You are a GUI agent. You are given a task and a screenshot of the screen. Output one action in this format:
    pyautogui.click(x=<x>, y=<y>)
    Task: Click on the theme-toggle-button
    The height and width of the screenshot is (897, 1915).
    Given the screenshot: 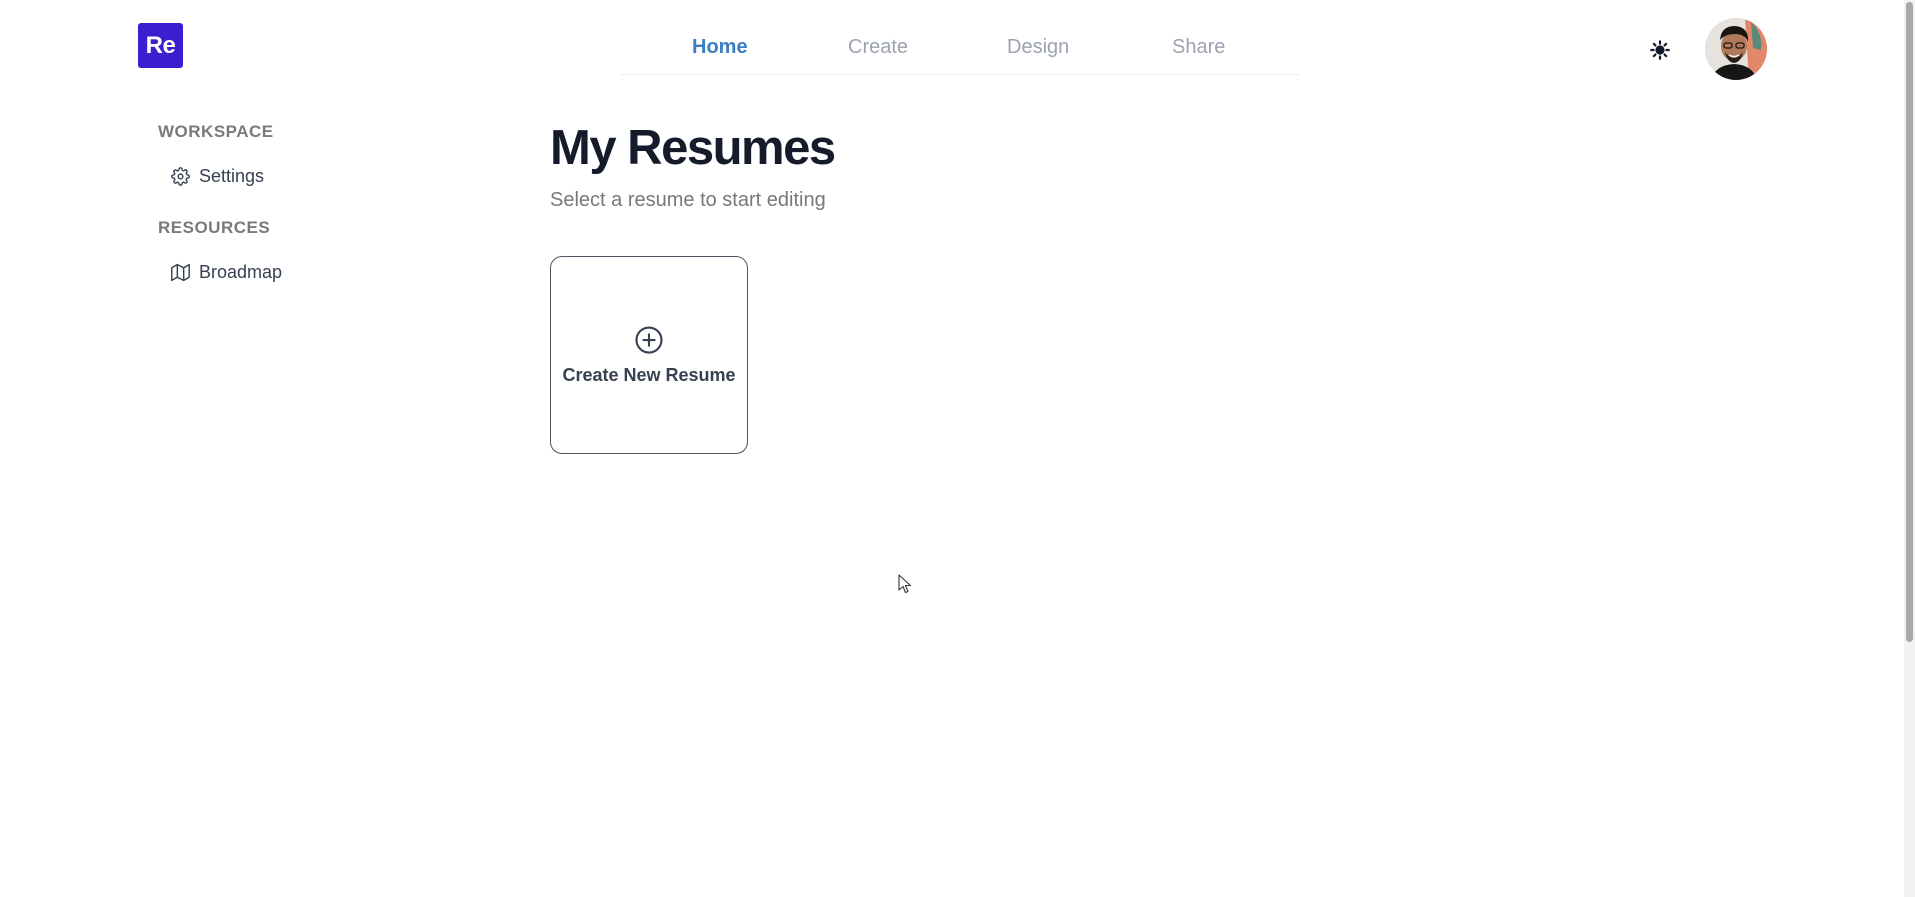 What is the action you would take?
    pyautogui.click(x=1660, y=50)
    